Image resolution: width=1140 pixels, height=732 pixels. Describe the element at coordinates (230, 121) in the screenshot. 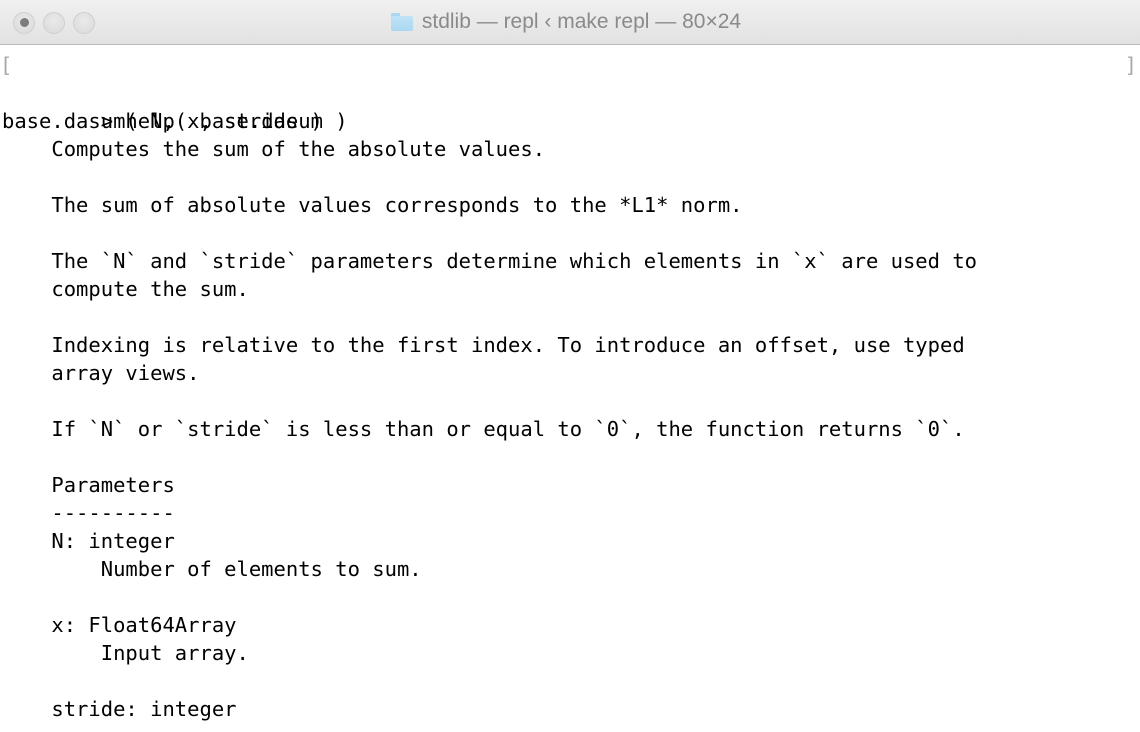

I see `prompt-command: help( base.dasum )` at that location.